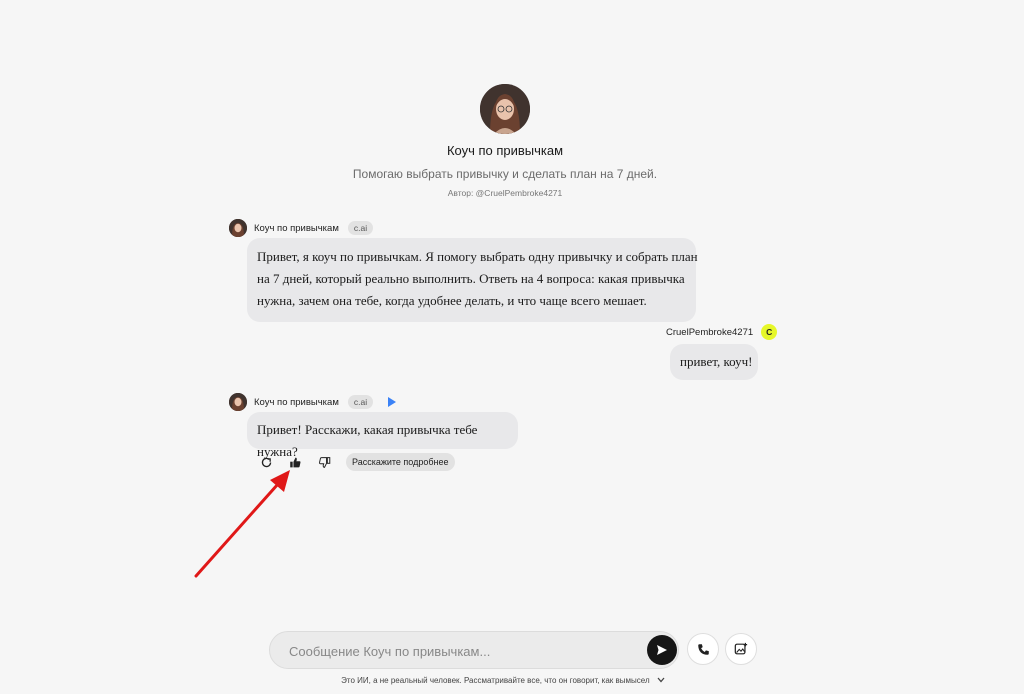 The width and height of the screenshot is (1024, 694). I want to click on user-message-header: CruelPembroke4271 C, so click(722, 332).